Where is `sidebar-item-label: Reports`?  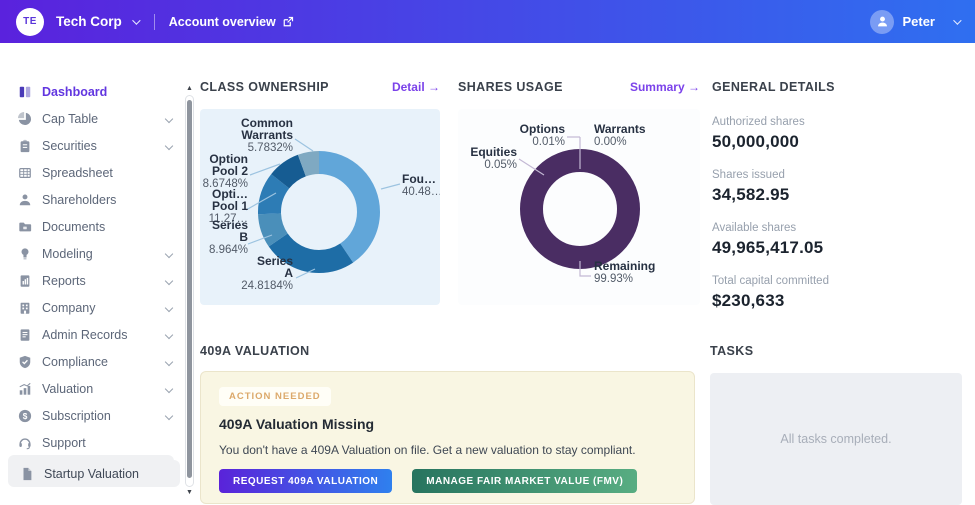
sidebar-item-label: Reports is located at coordinates (64, 280).